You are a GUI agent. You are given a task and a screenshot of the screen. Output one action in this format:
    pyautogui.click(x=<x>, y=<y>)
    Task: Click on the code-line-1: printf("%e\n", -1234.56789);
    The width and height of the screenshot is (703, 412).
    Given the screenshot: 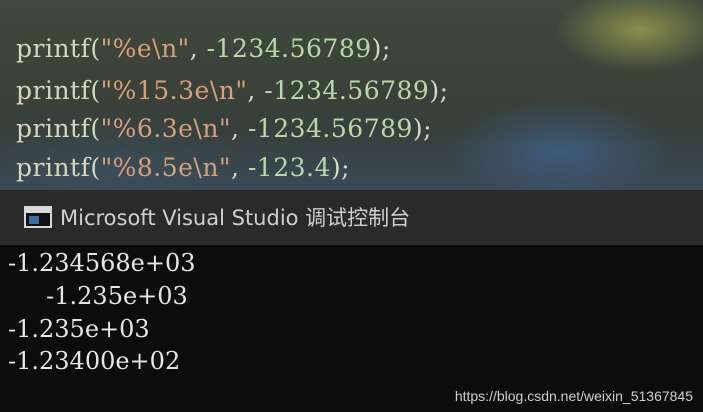 What is the action you would take?
    pyautogui.click(x=203, y=48)
    